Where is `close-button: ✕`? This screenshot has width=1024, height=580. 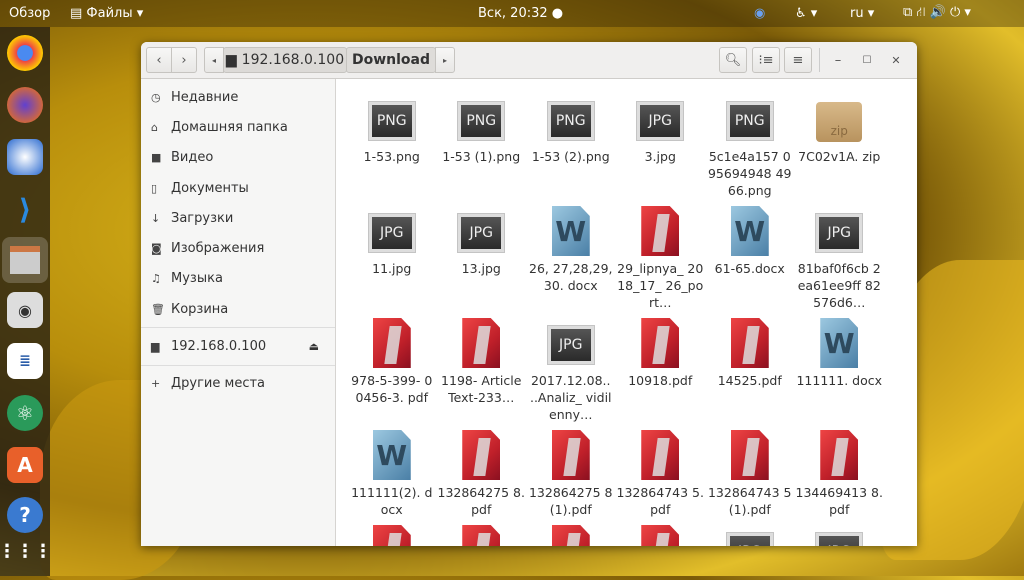 close-button: ✕ is located at coordinates (896, 60).